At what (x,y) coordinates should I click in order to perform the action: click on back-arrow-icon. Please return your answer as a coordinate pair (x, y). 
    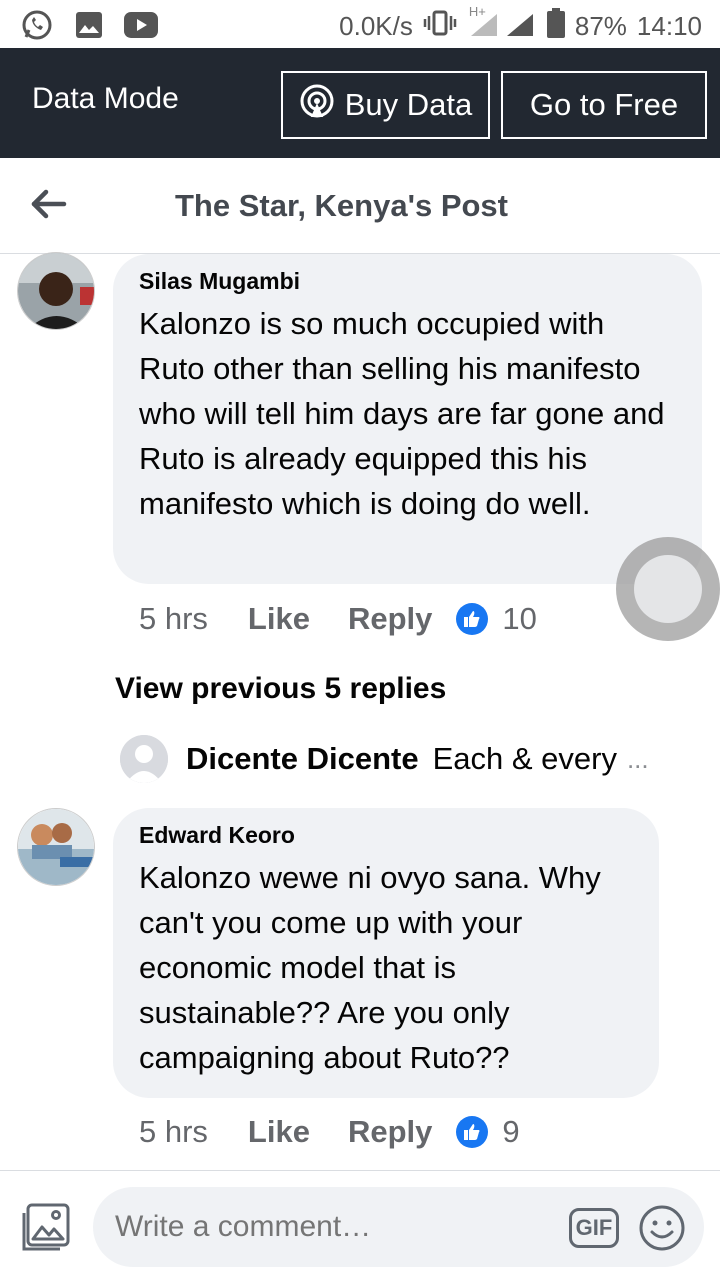
    Looking at the image, I should click on (48, 204).